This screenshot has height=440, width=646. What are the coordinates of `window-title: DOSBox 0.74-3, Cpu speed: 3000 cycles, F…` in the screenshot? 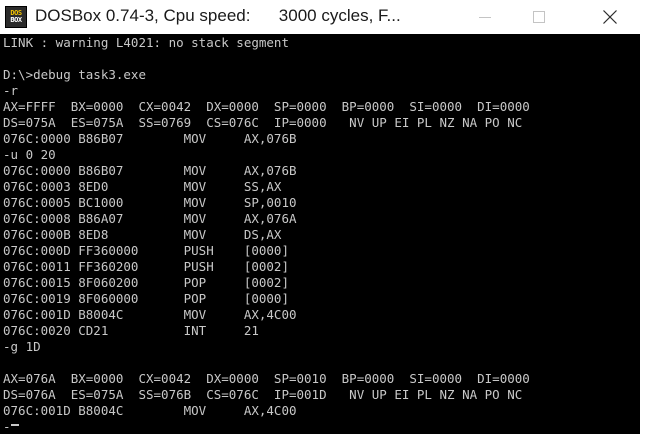 It's located at (218, 15).